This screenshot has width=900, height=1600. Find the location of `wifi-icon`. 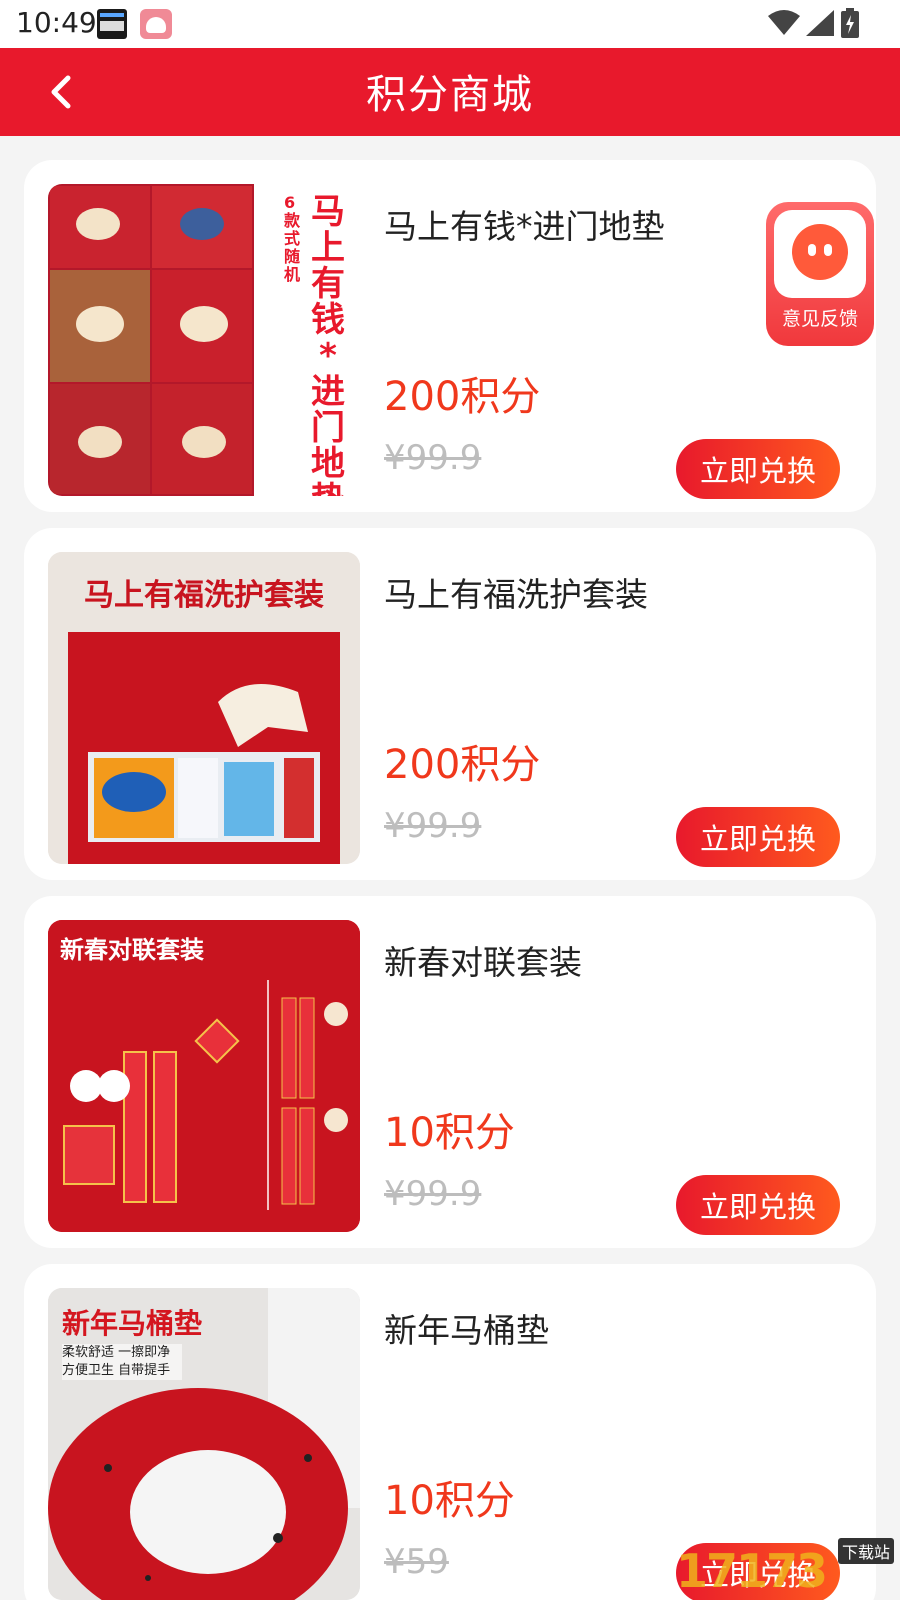

wifi-icon is located at coordinates (784, 22).